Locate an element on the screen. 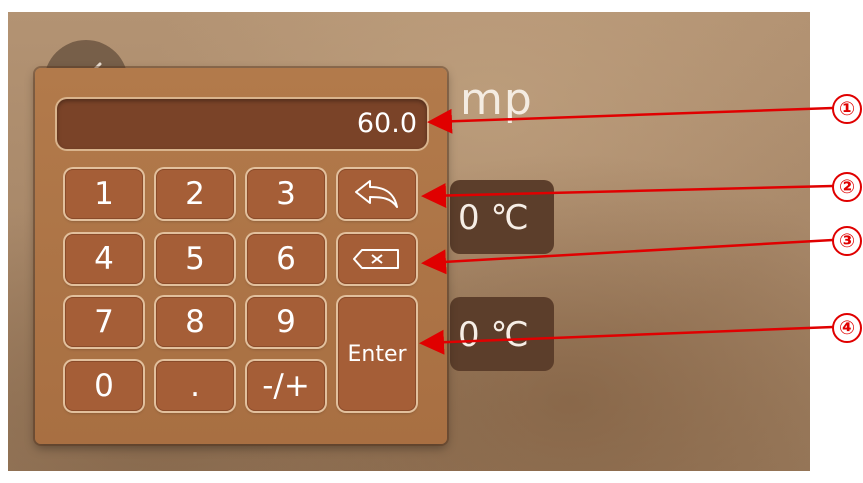 The image size is (863, 483). annotation-label-3: ③ is located at coordinates (847, 241).